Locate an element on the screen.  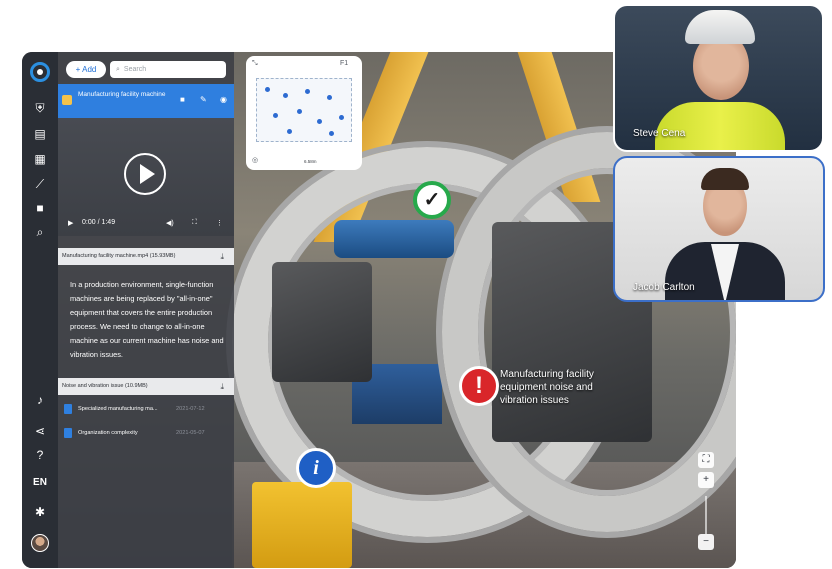
zoom-in-button: + is located at coordinates (706, 480).